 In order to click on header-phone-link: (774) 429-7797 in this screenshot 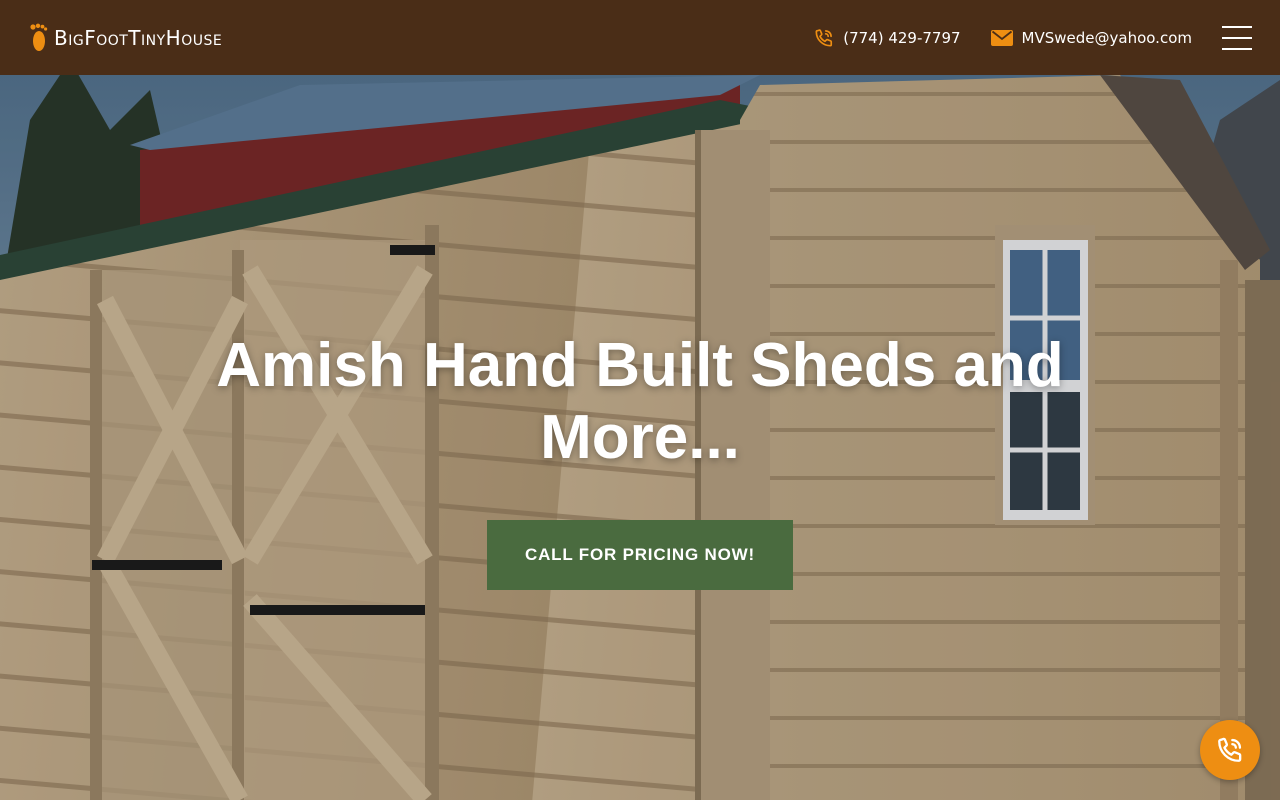, I will do `click(887, 38)`.